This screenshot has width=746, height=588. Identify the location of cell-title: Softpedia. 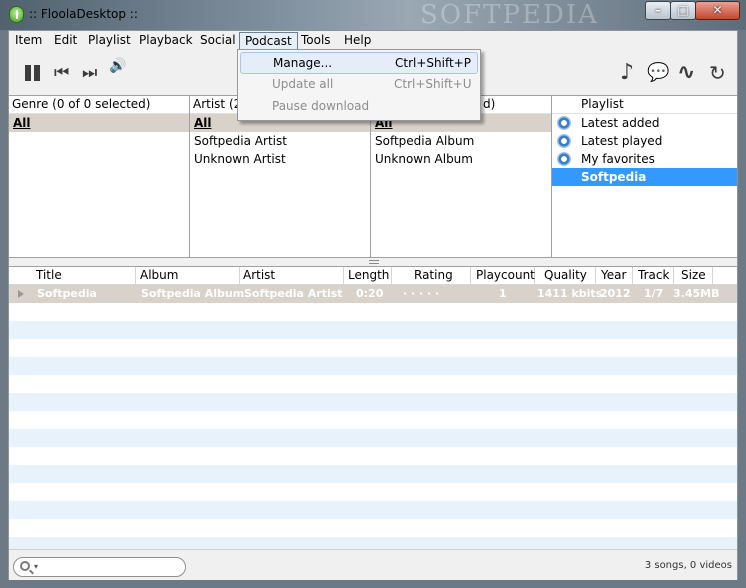
(67, 293).